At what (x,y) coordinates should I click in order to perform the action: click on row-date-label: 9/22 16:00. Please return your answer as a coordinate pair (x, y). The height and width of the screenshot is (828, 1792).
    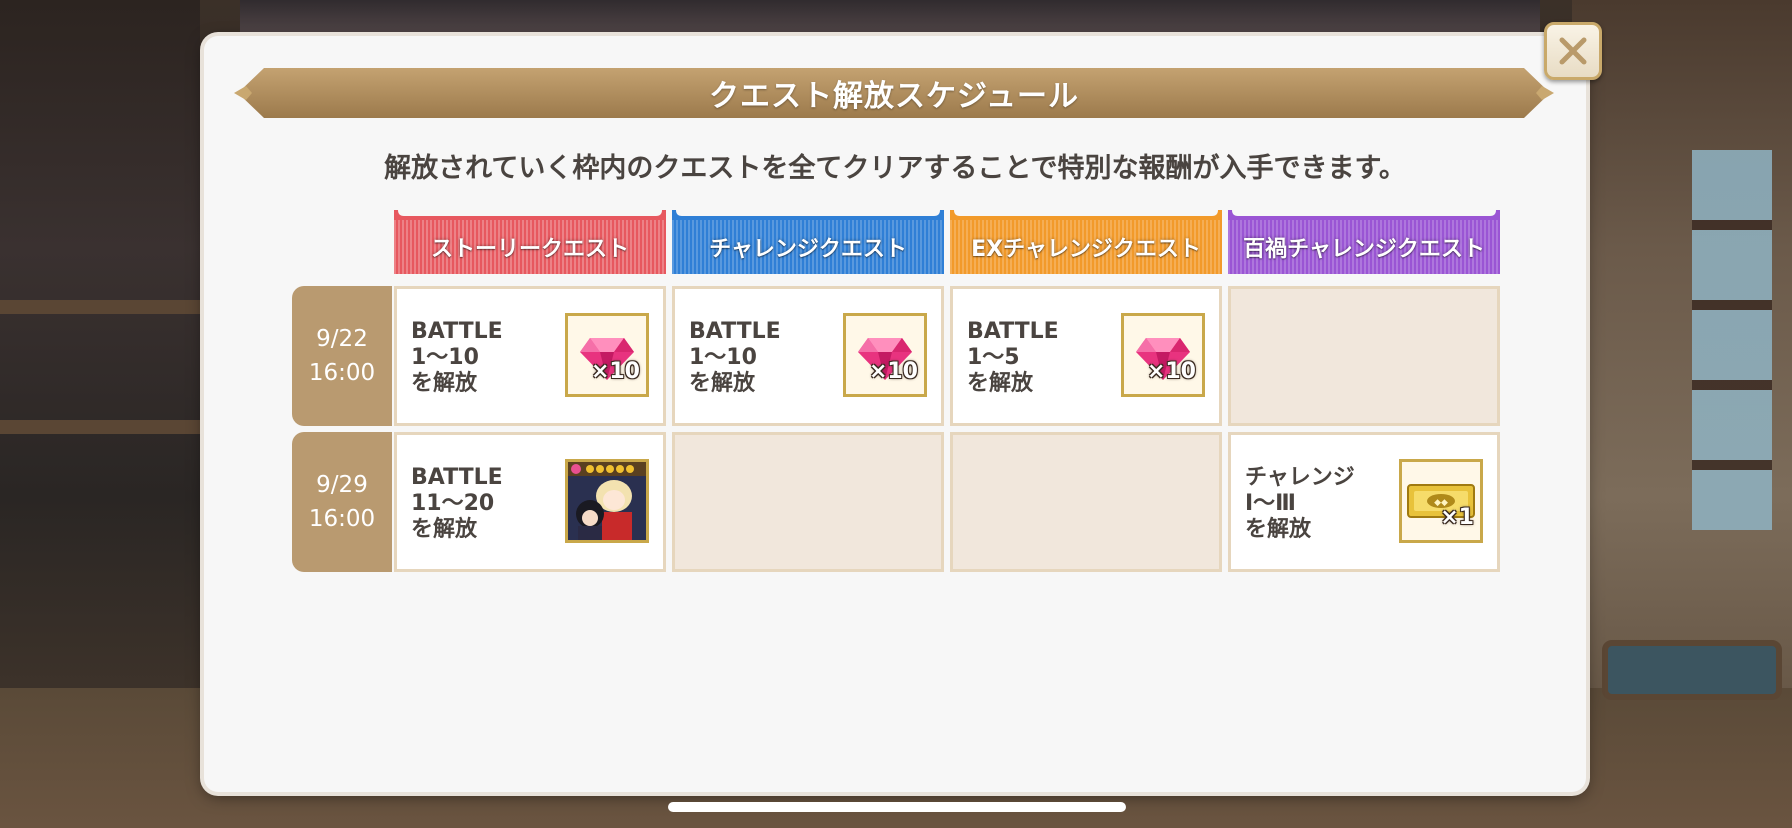
    Looking at the image, I should click on (342, 356).